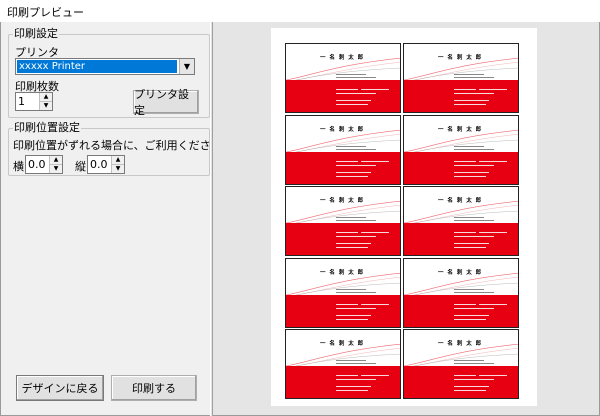 The width and height of the screenshot is (600, 416). Describe the element at coordinates (166, 102) in the screenshot. I see `printer-settings-button: プリンタ設定` at that location.